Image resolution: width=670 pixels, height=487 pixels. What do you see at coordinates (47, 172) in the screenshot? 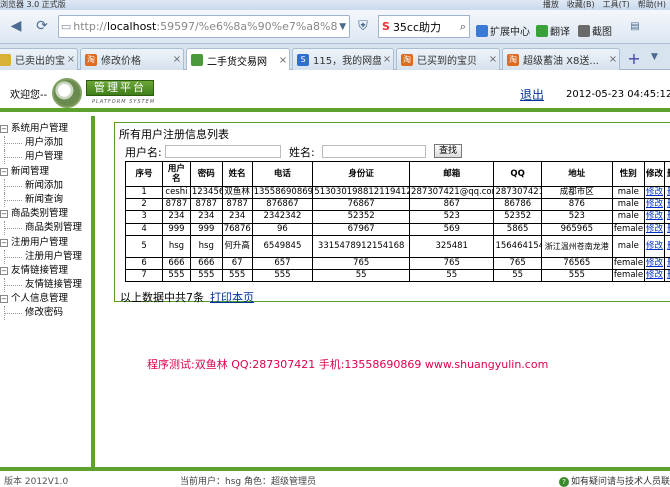
I see `sidebar-group-news: − 新闻管理` at bounding box center [47, 172].